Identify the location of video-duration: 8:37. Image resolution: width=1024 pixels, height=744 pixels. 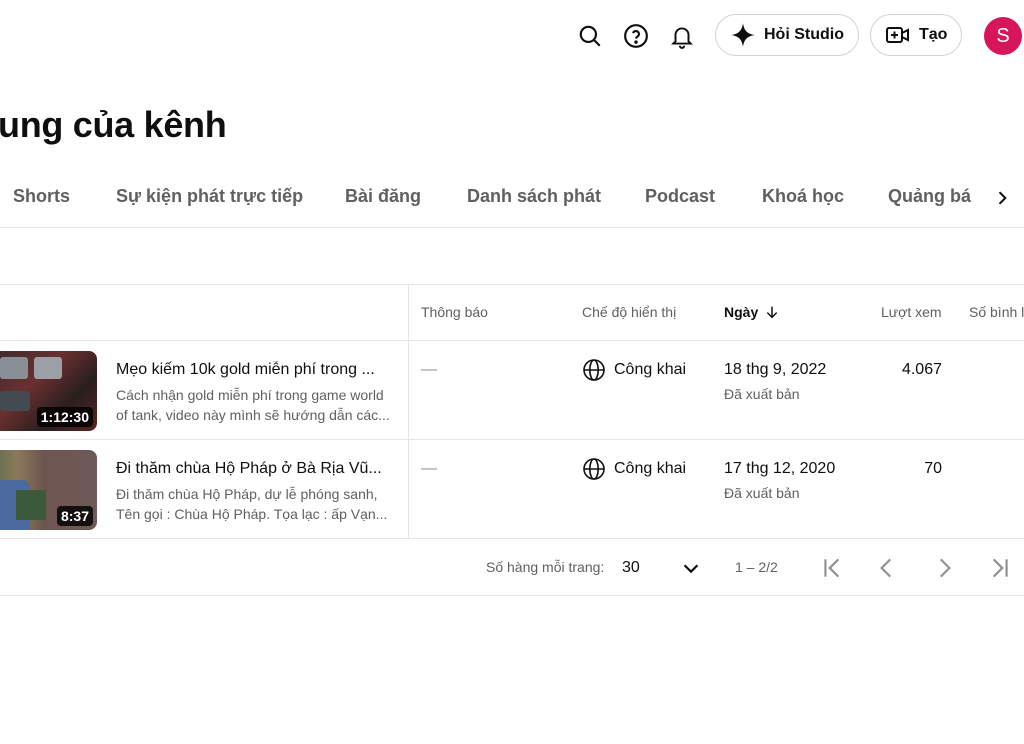
(74, 516).